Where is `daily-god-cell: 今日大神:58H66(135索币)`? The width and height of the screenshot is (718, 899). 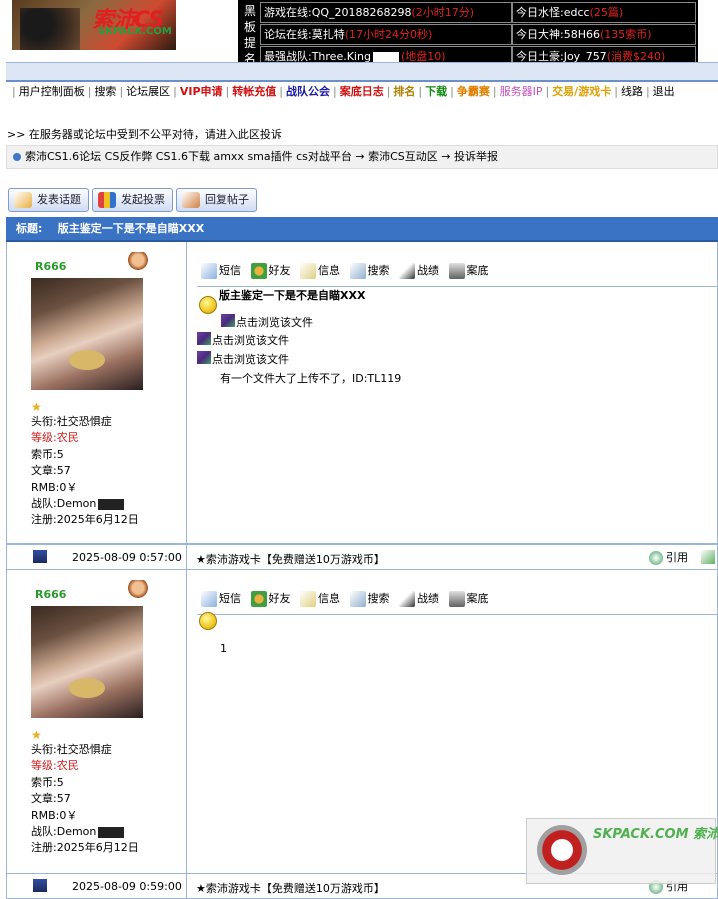
daily-god-cell: 今日大神:58H66(135索币) is located at coordinates (604, 34).